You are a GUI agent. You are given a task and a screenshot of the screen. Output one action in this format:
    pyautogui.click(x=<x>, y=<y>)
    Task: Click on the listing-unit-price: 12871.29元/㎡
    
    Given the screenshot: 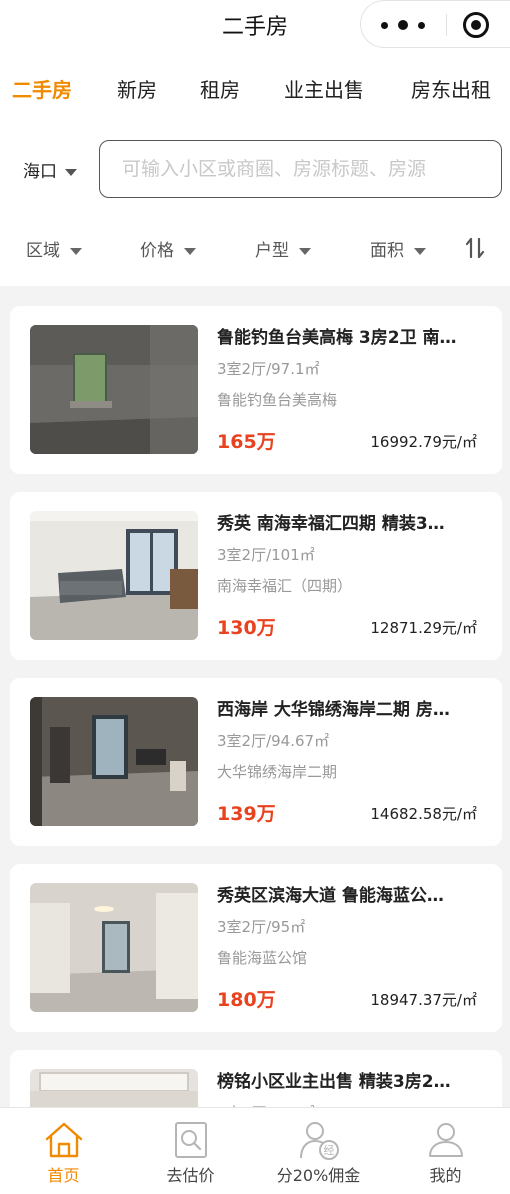 What is the action you would take?
    pyautogui.click(x=423, y=628)
    